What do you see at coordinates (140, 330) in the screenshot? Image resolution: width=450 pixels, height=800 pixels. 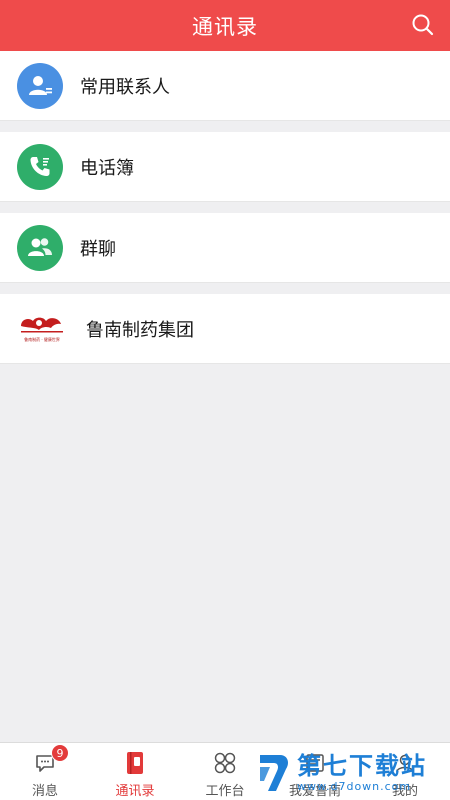 I see `list-item-label: 鲁南制药集团` at bounding box center [140, 330].